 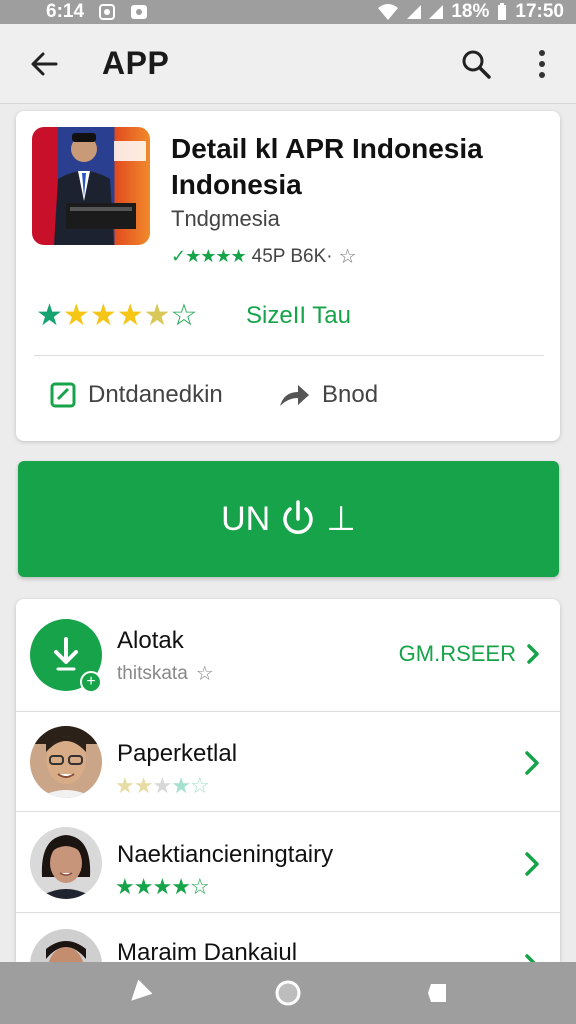 I want to click on big-rating-stars: ★ ★ ★ ★ ★ ☆, so click(x=116, y=316).